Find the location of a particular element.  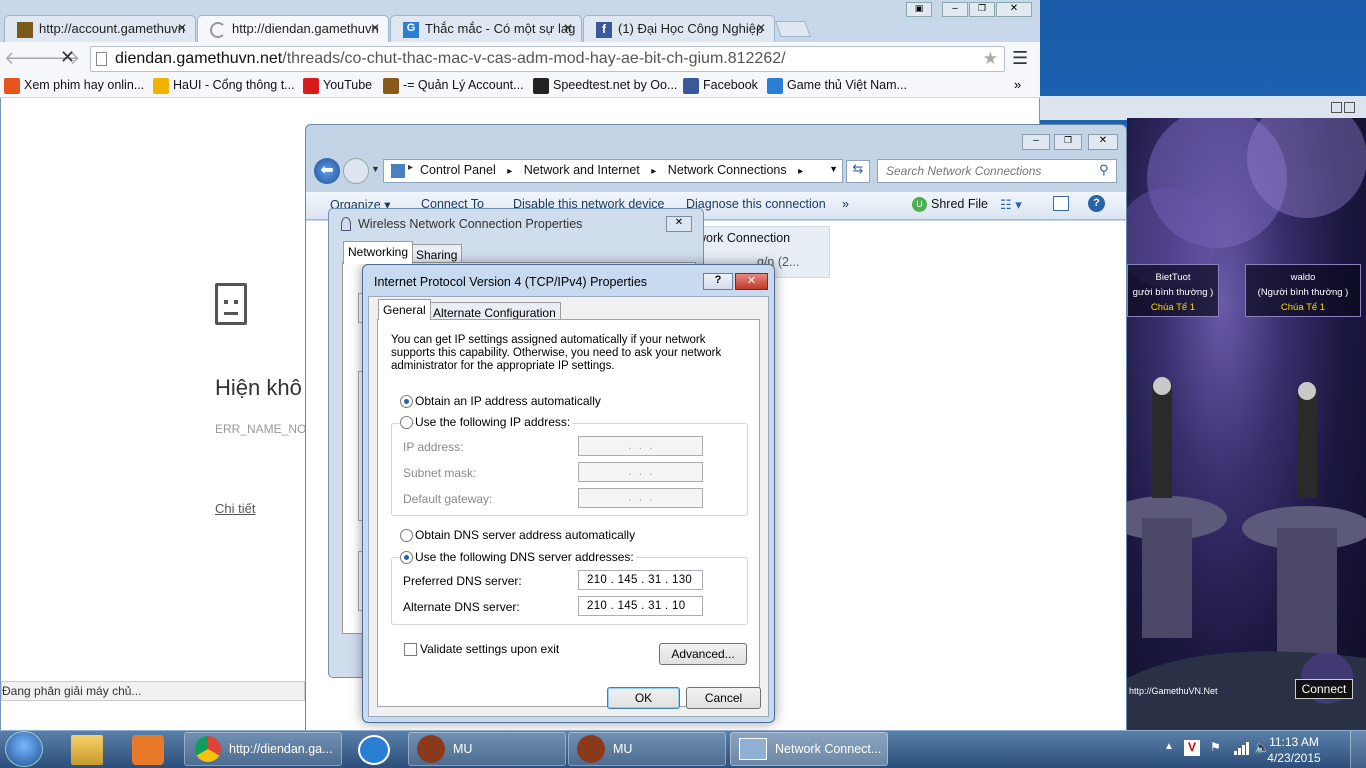

bookmark-star-icon: ★ is located at coordinates (990, 59).